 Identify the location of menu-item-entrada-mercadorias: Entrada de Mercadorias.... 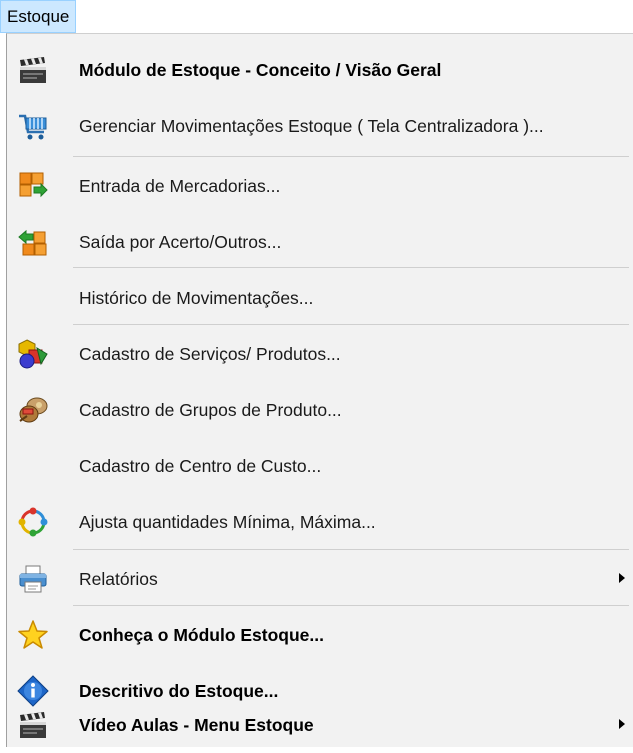
(320, 186).